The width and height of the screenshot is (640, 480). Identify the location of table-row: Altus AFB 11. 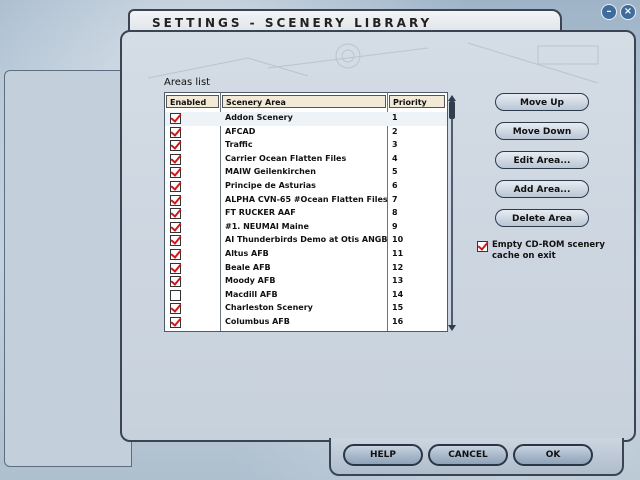
(306, 255).